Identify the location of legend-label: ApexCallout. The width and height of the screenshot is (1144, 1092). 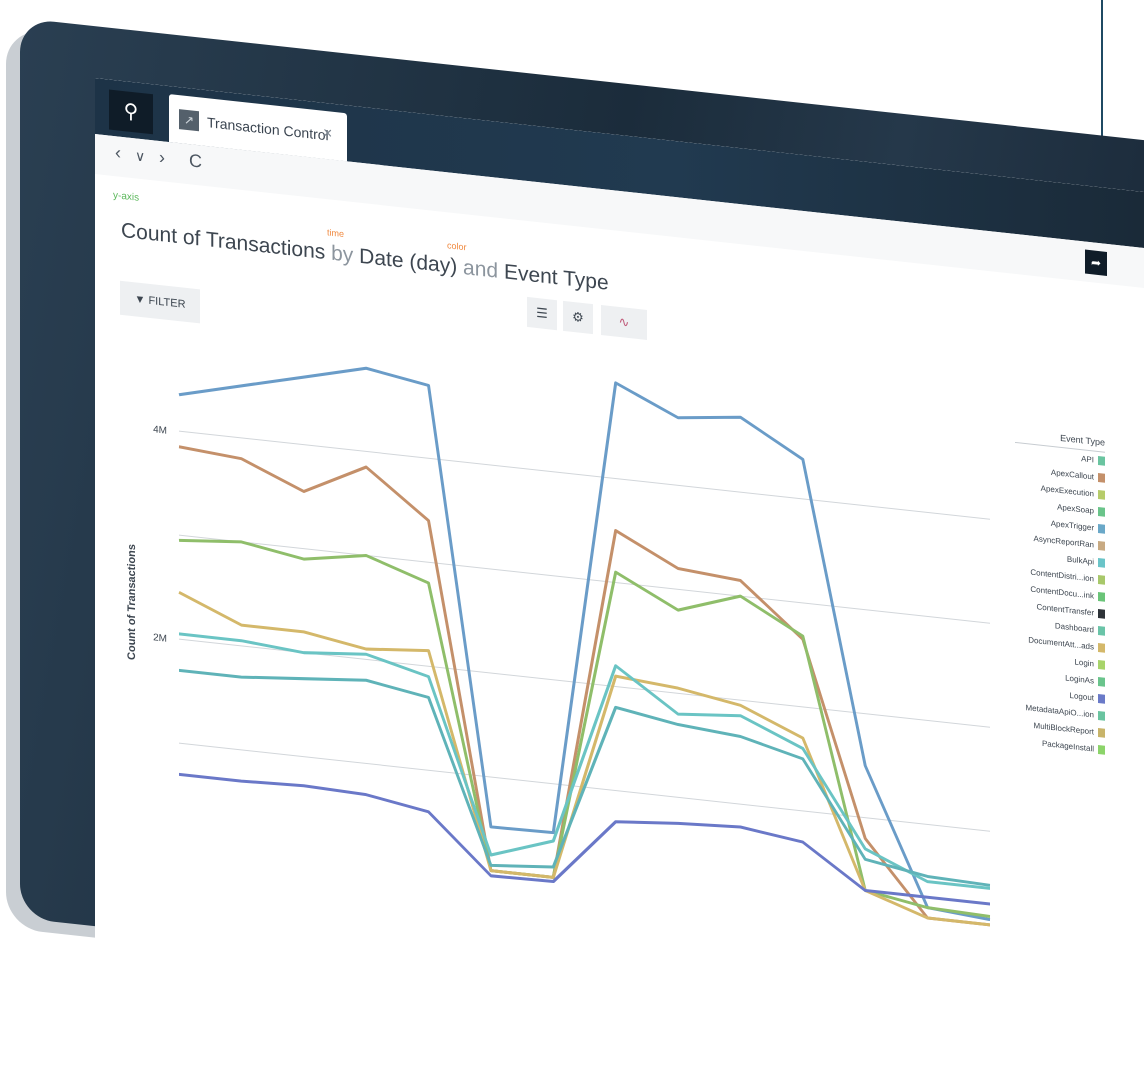
(1072, 474).